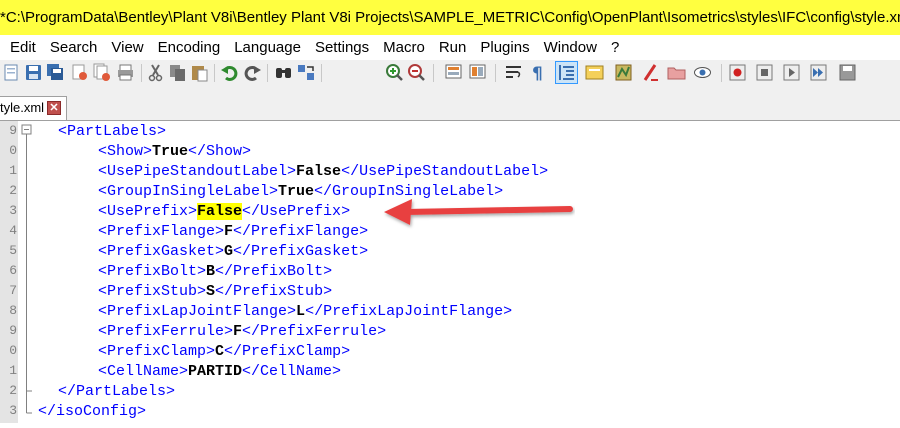  What do you see at coordinates (623, 72) in the screenshot?
I see `doc-map-icon` at bounding box center [623, 72].